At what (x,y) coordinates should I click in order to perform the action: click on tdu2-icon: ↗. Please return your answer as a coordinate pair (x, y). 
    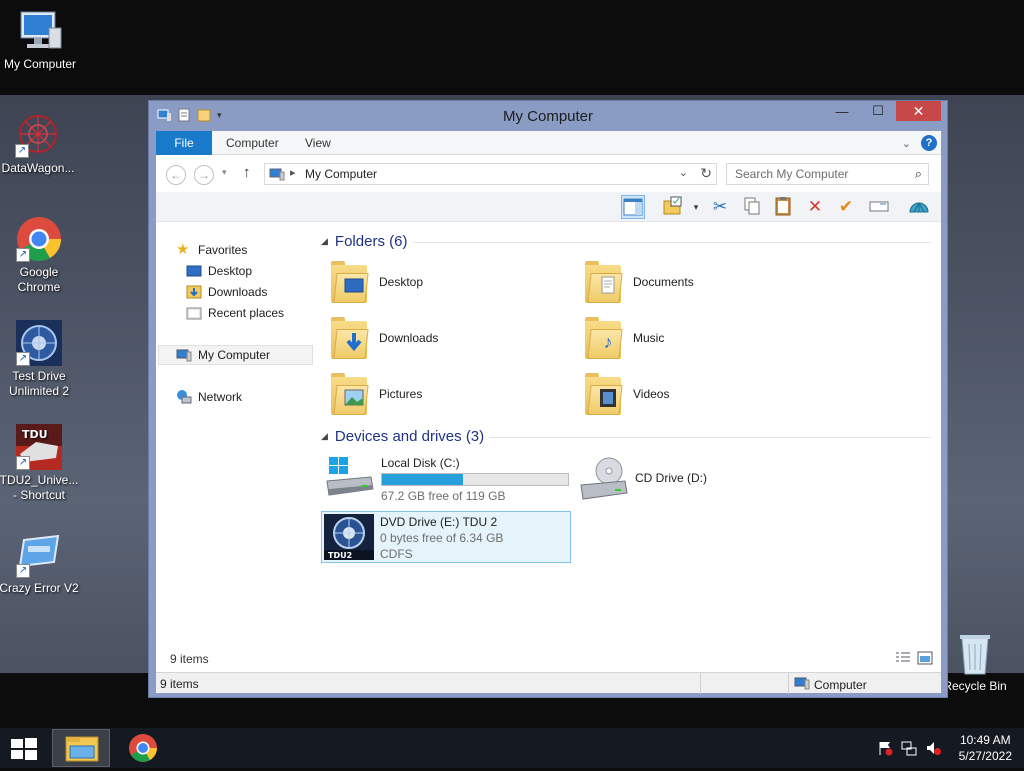
    Looking at the image, I should click on (39, 343).